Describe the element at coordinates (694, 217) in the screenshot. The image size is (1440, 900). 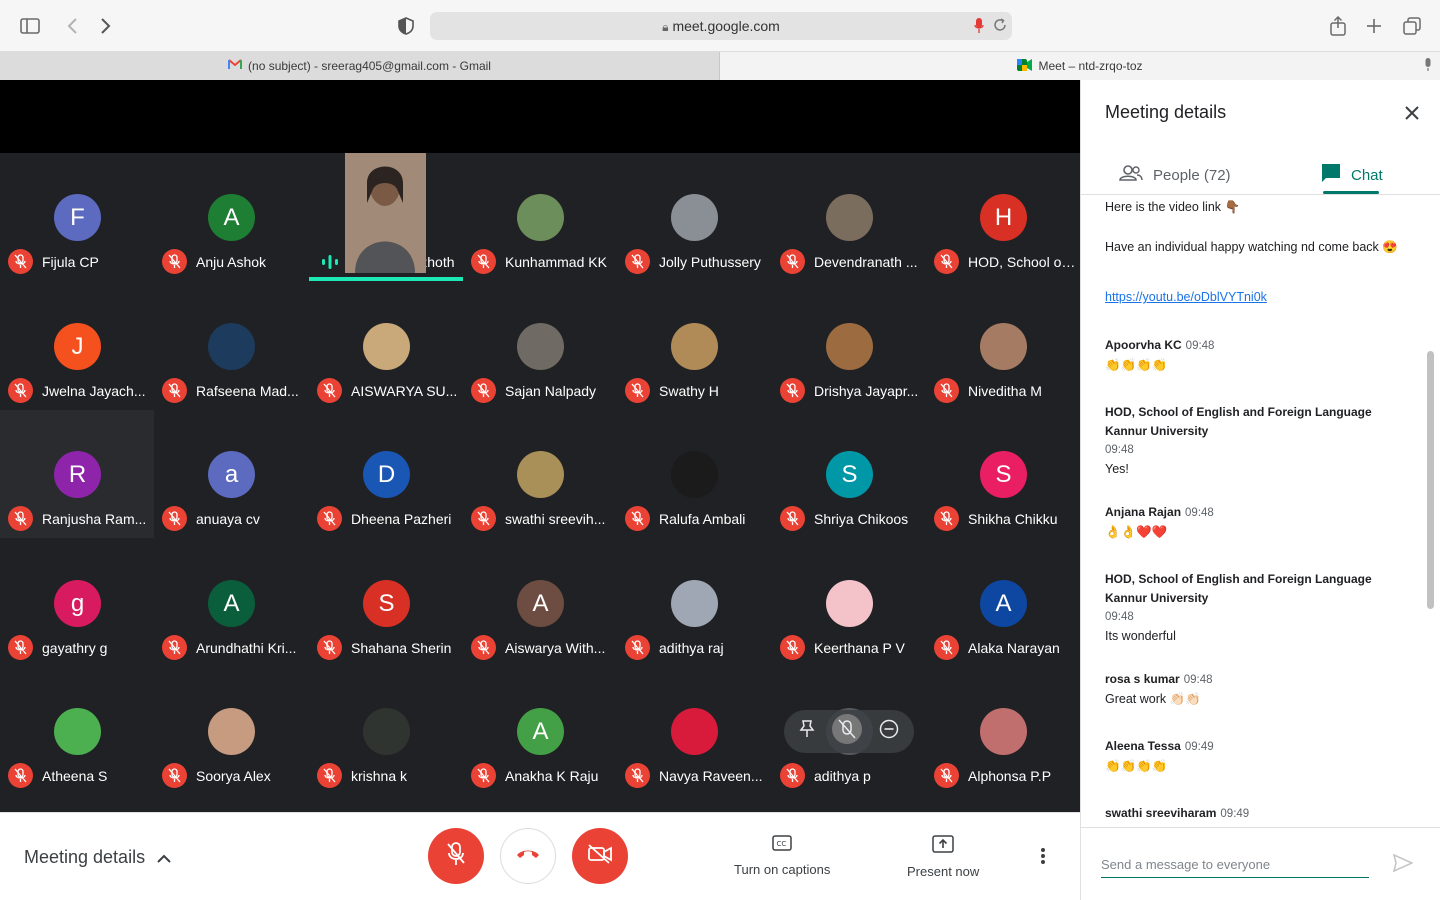
I see `participant-tile: Jolly Puthussery` at that location.